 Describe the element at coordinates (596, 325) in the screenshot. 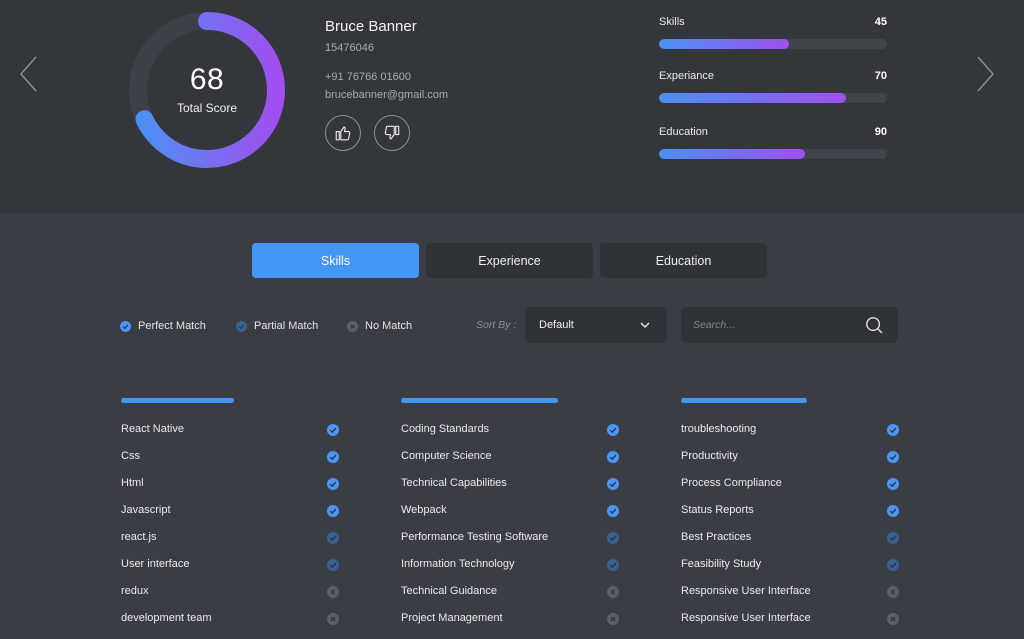

I see `sort-dropdown: Default` at that location.